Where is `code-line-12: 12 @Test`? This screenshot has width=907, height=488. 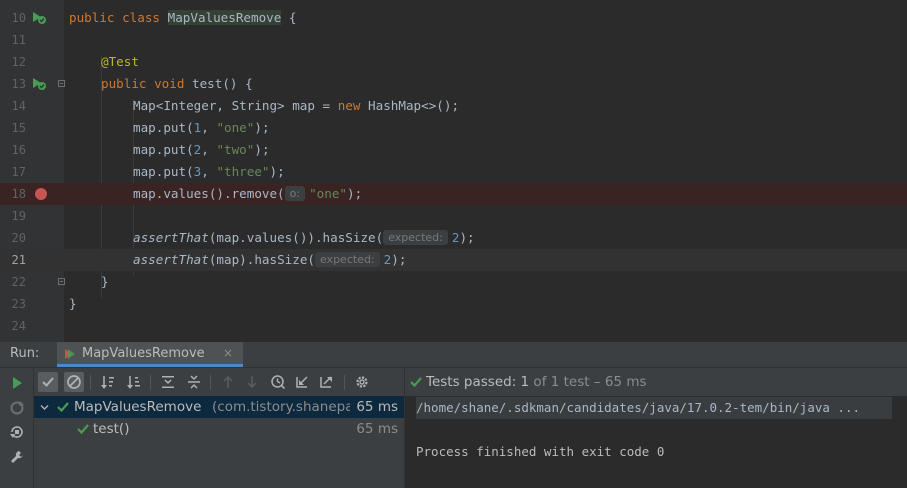
code-line-12: 12 @Test is located at coordinates (453, 62).